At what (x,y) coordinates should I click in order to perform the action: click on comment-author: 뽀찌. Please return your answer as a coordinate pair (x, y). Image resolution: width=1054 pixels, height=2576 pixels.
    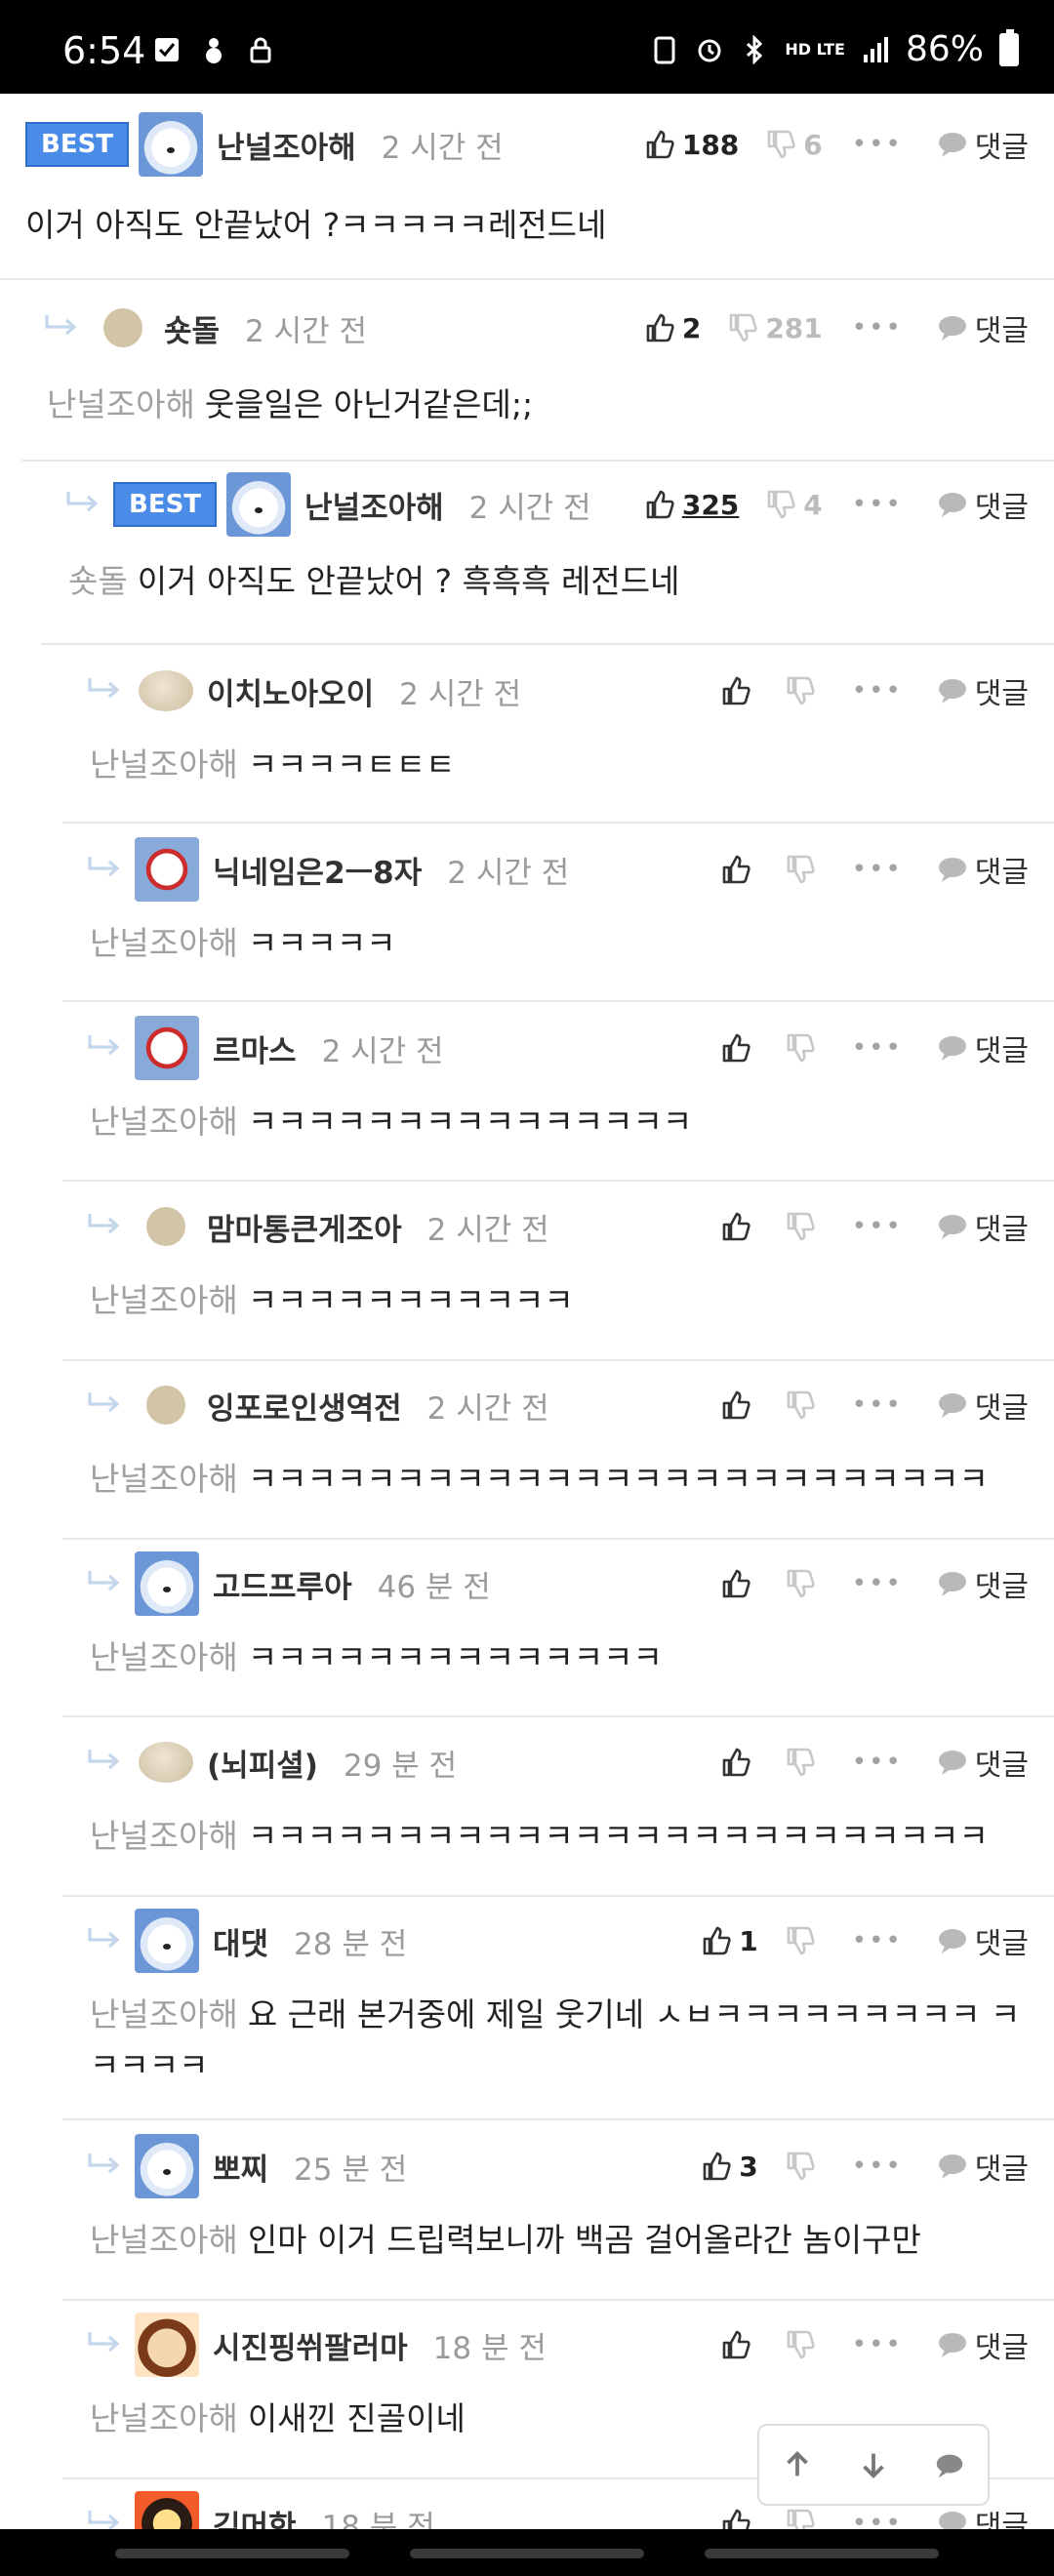
    Looking at the image, I should click on (241, 2167).